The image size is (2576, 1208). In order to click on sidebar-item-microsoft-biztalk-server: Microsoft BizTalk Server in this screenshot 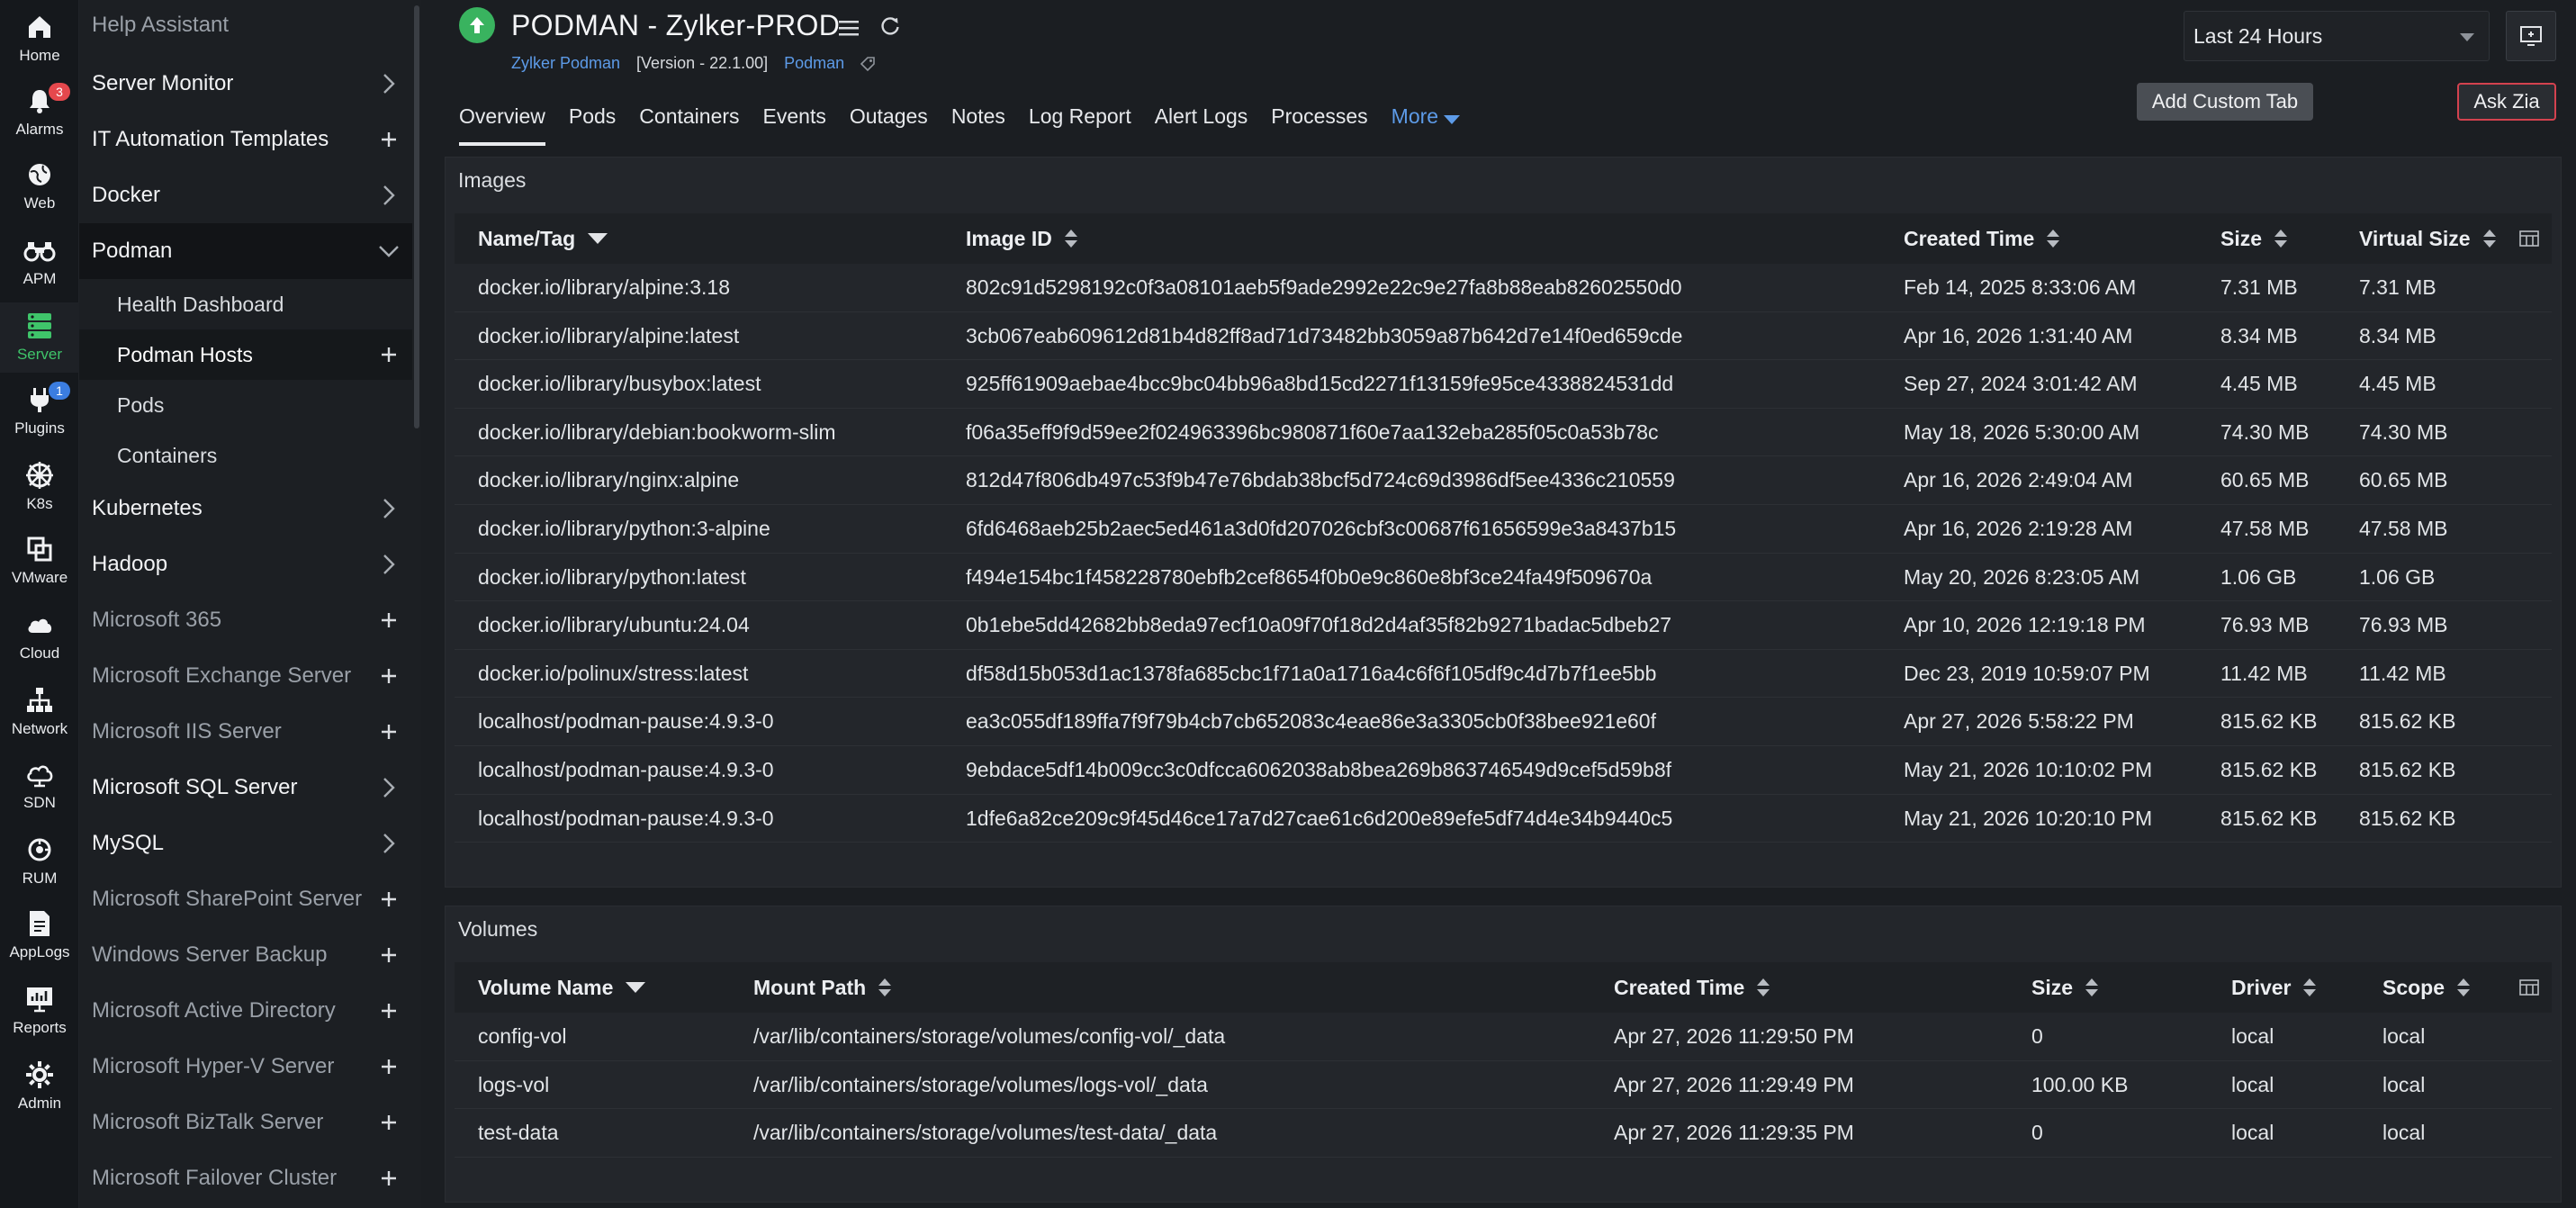, I will do `click(245, 1122)`.